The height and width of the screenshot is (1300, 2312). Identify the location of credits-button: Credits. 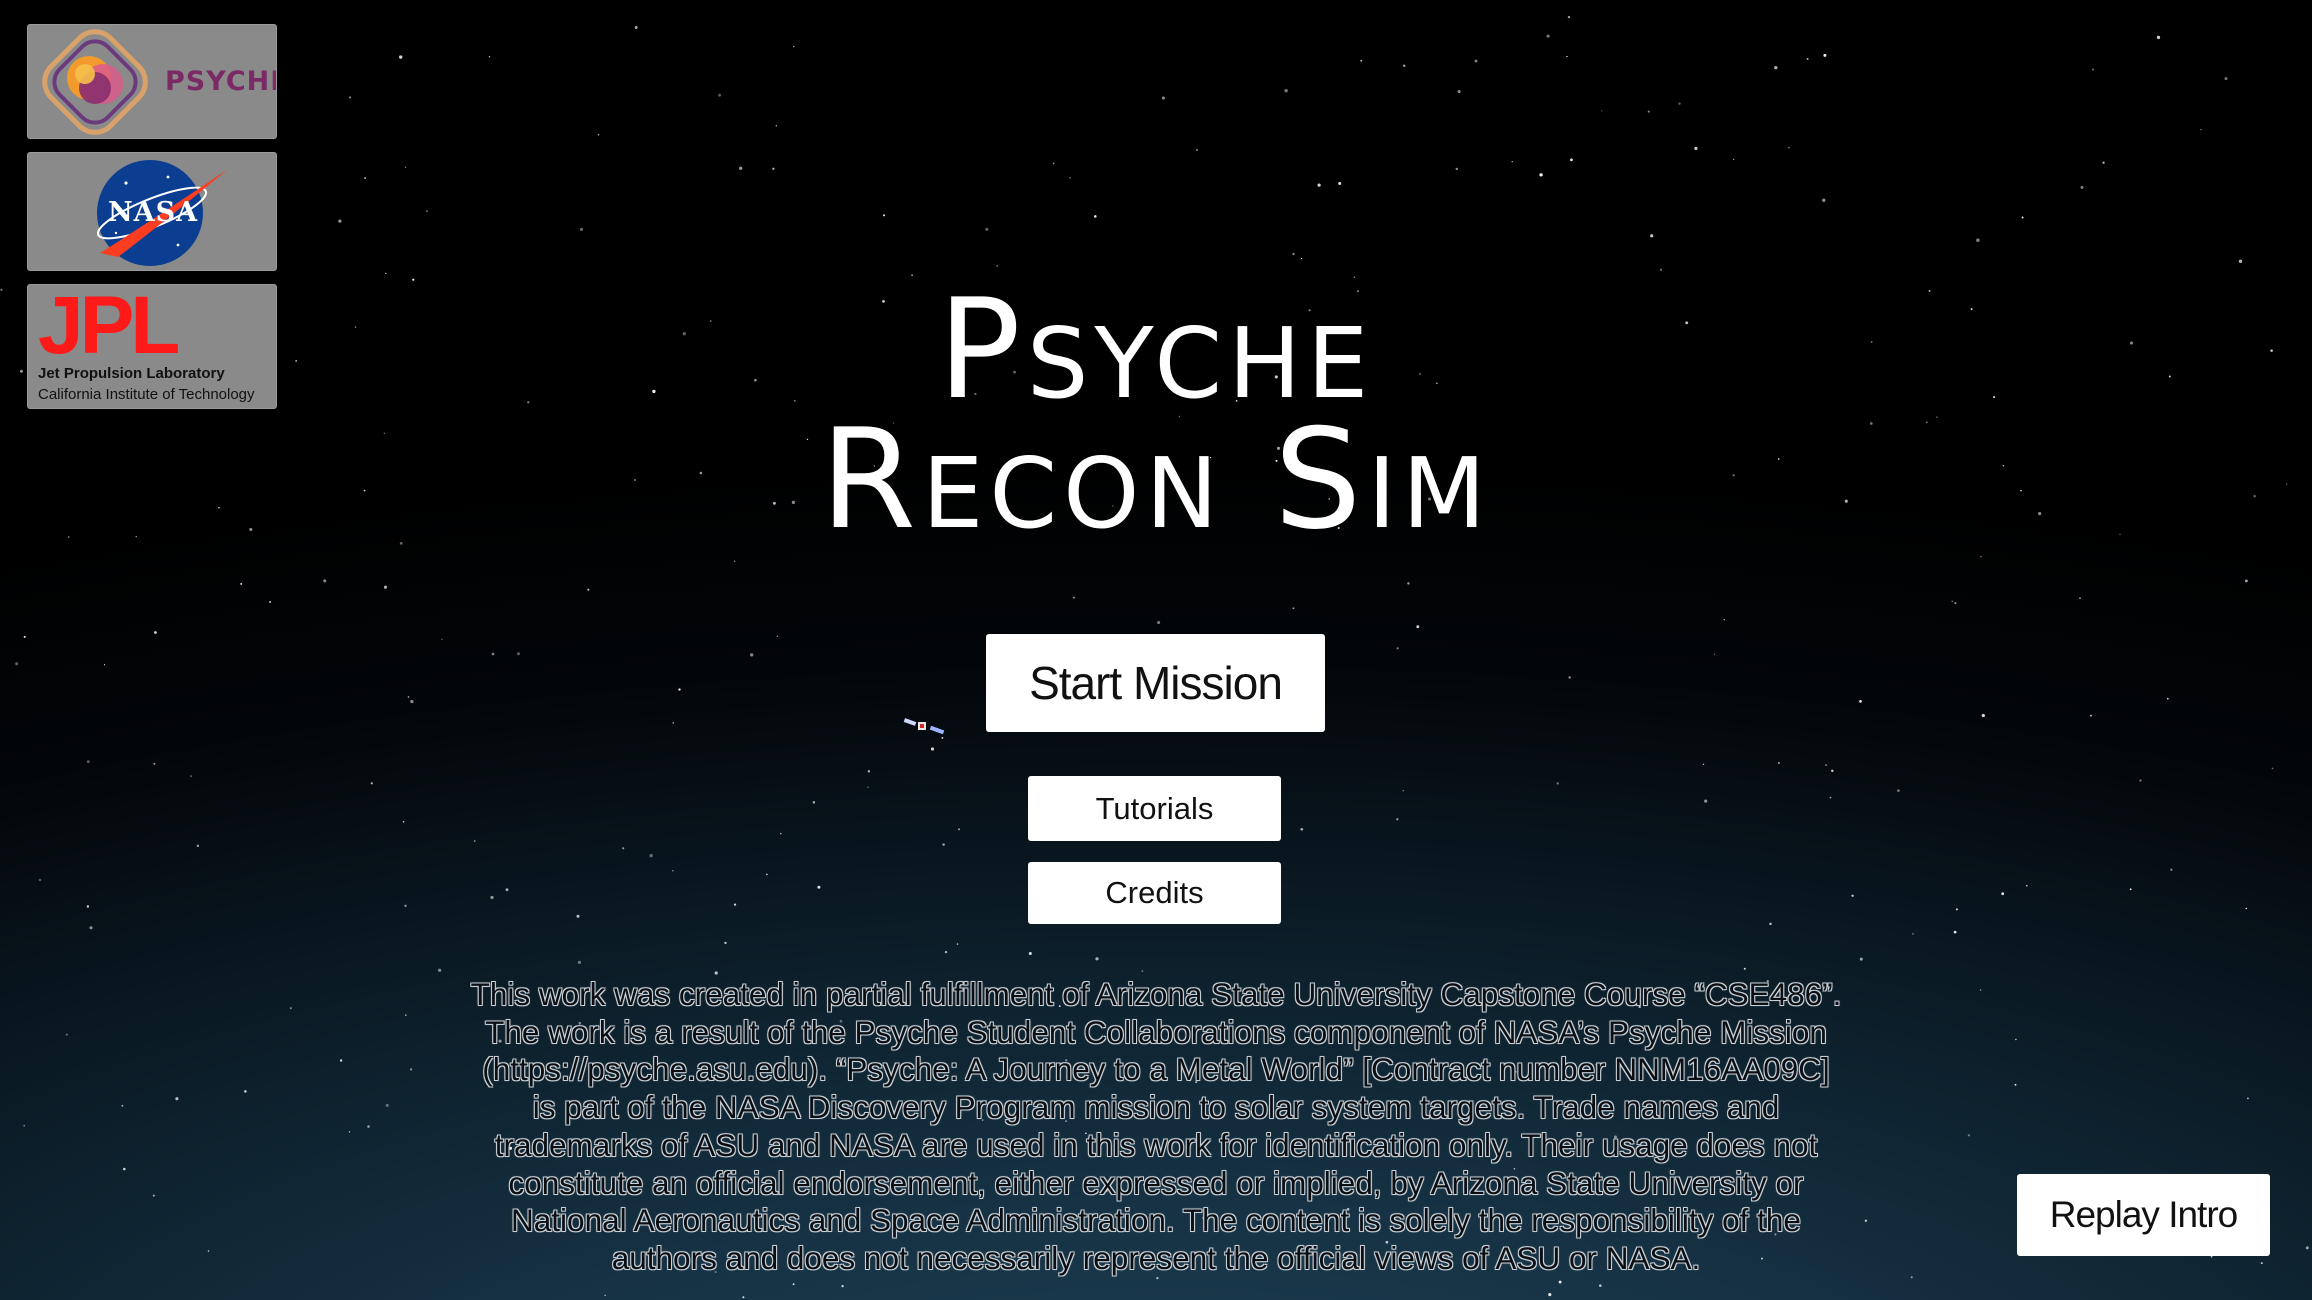
(1154, 893).